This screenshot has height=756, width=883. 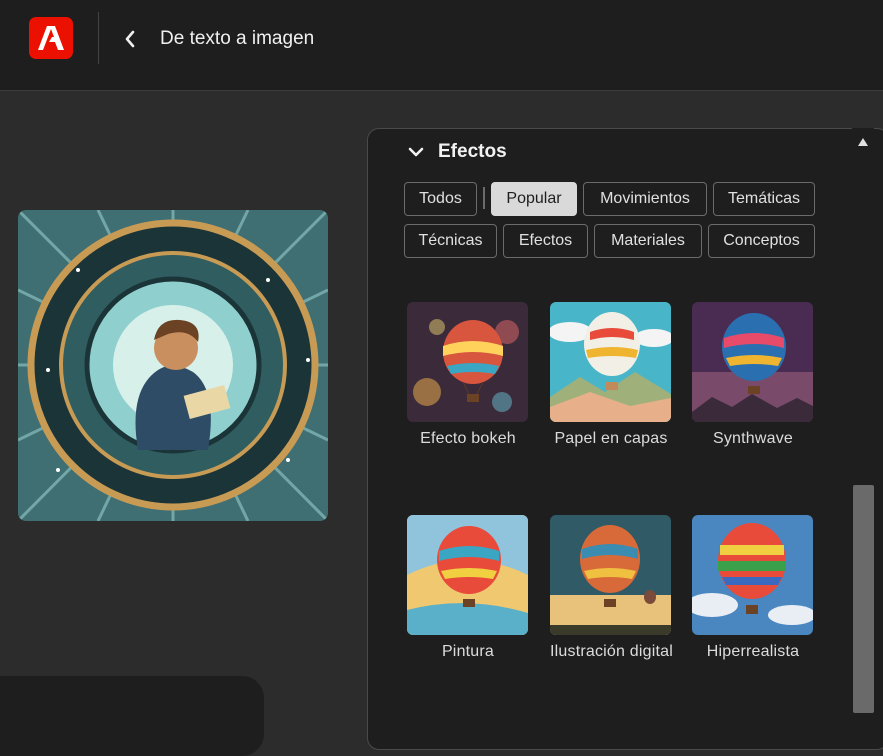 I want to click on effect-card-bokeh: Efecto bokeh, so click(x=468, y=375).